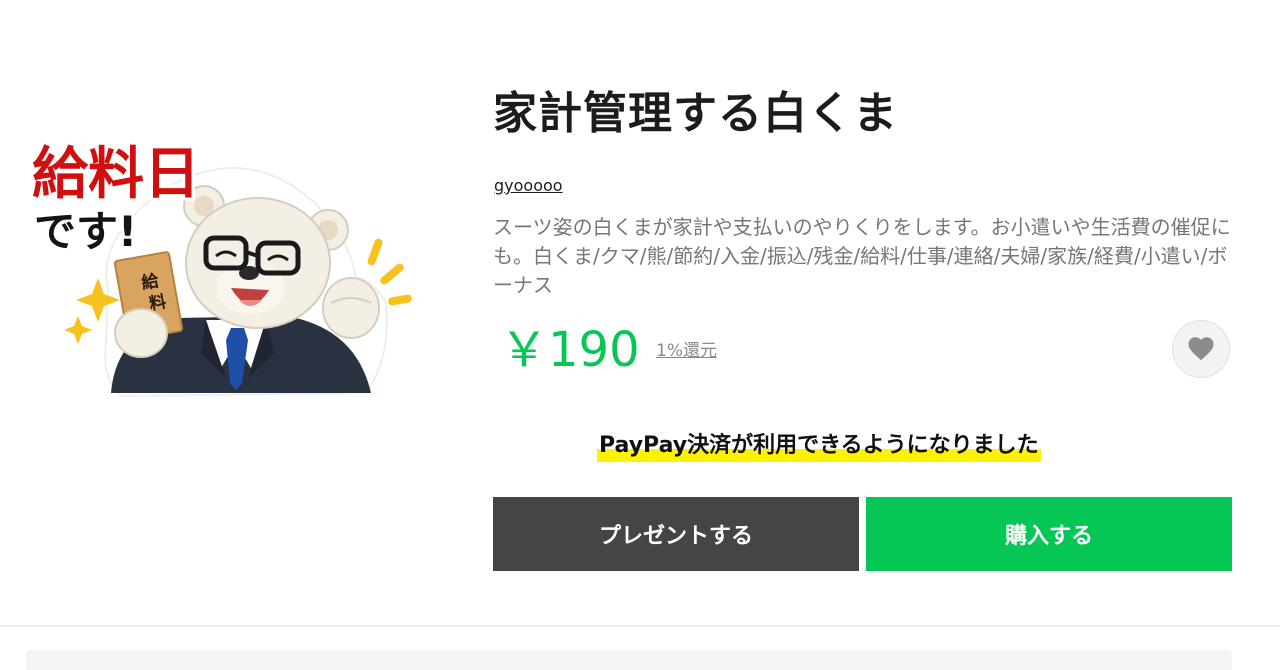 The height and width of the screenshot is (670, 1280). What do you see at coordinates (686, 351) in the screenshot?
I see `cashback-link: 1%還元` at bounding box center [686, 351].